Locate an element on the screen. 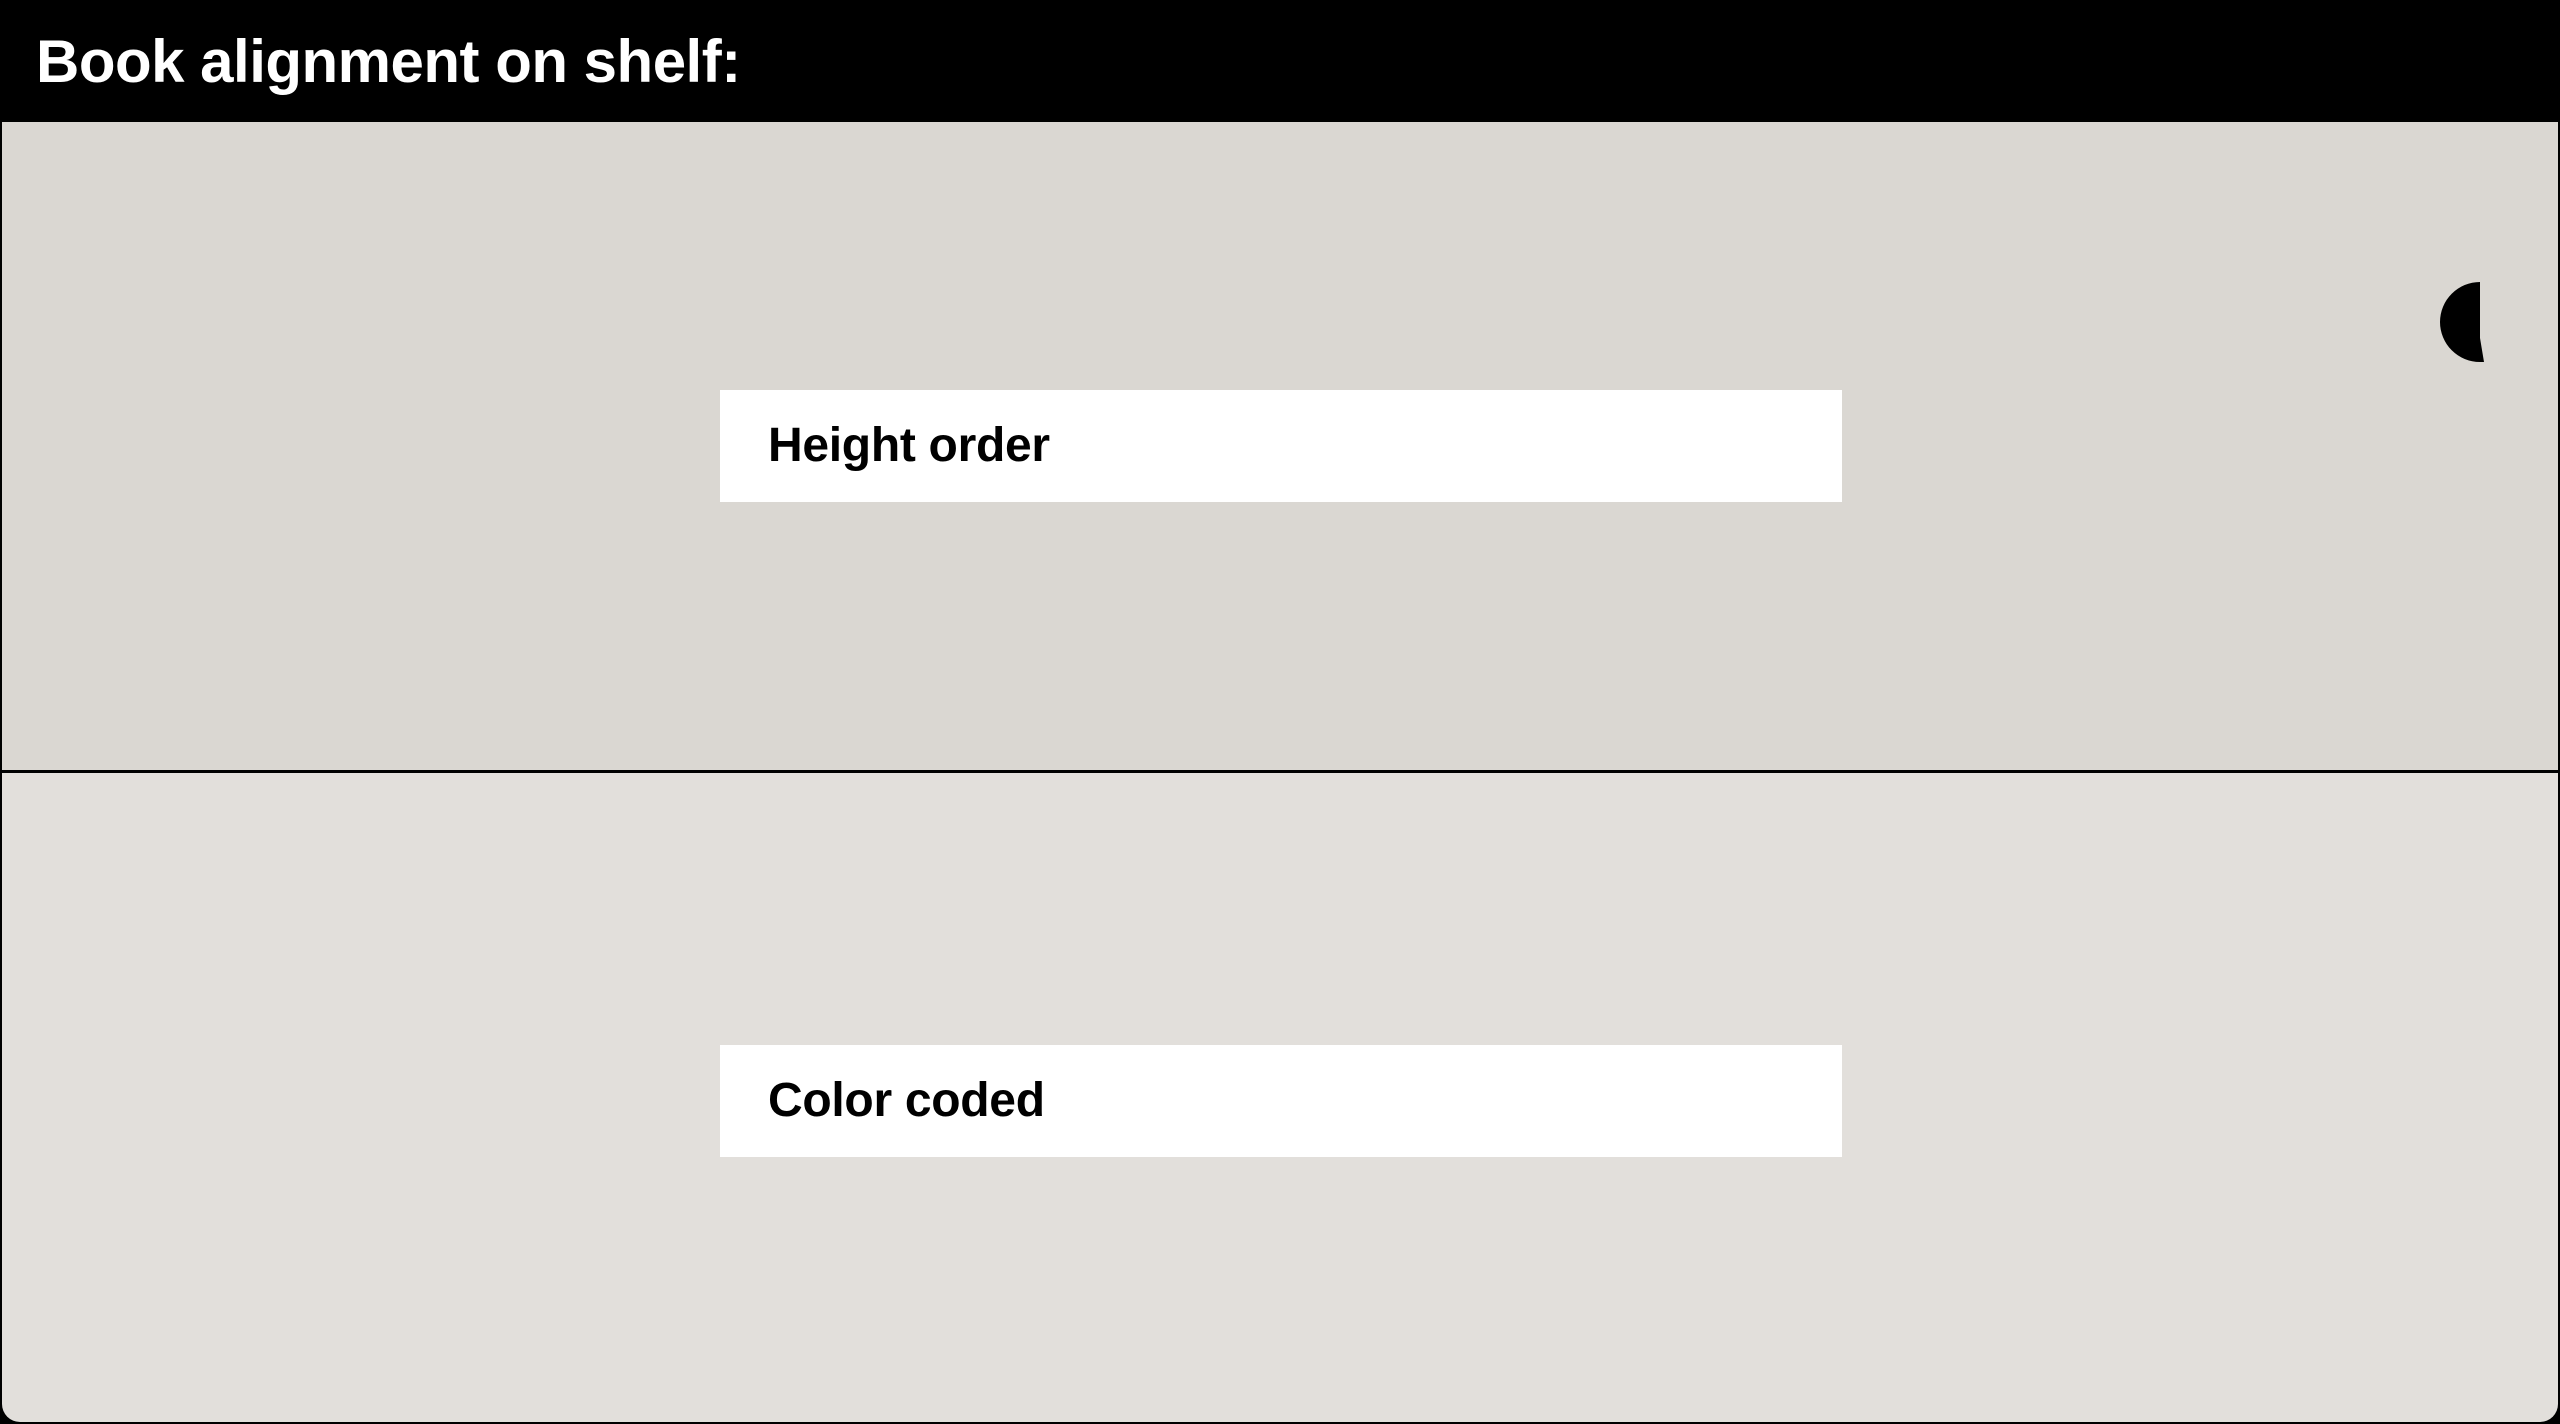  option-height-order: Height order is located at coordinates (1281, 446).